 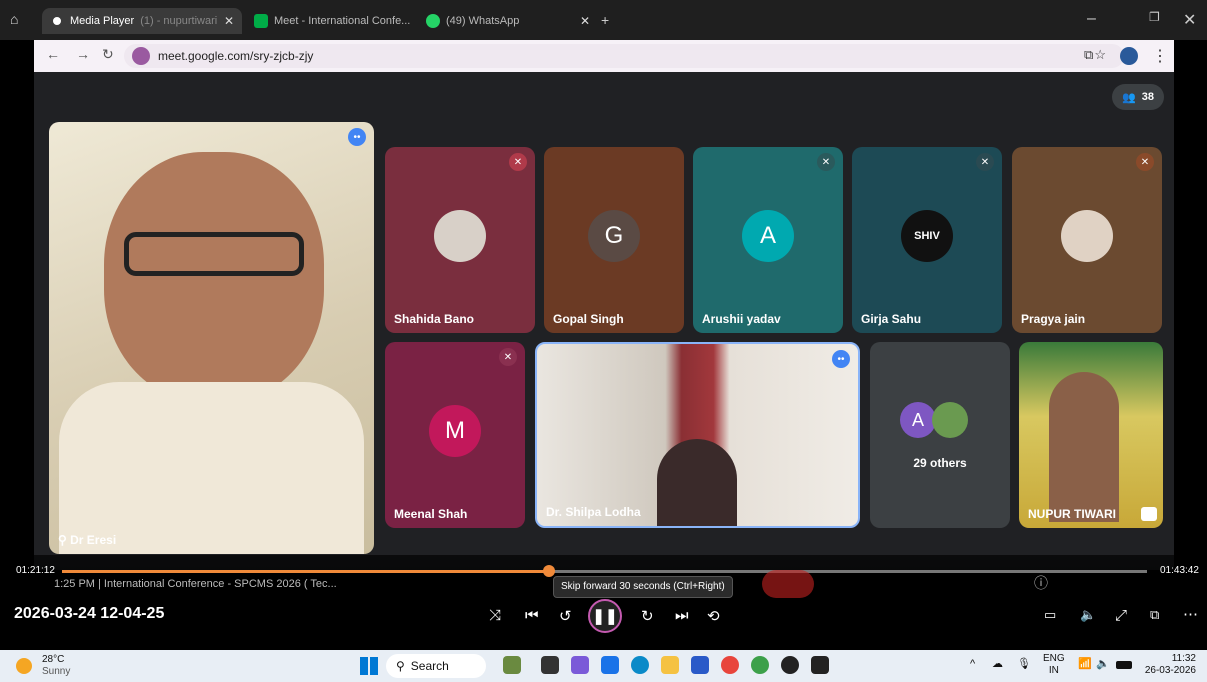 What do you see at coordinates (1091, 19) in the screenshot?
I see `minimize-icon: –` at bounding box center [1091, 19].